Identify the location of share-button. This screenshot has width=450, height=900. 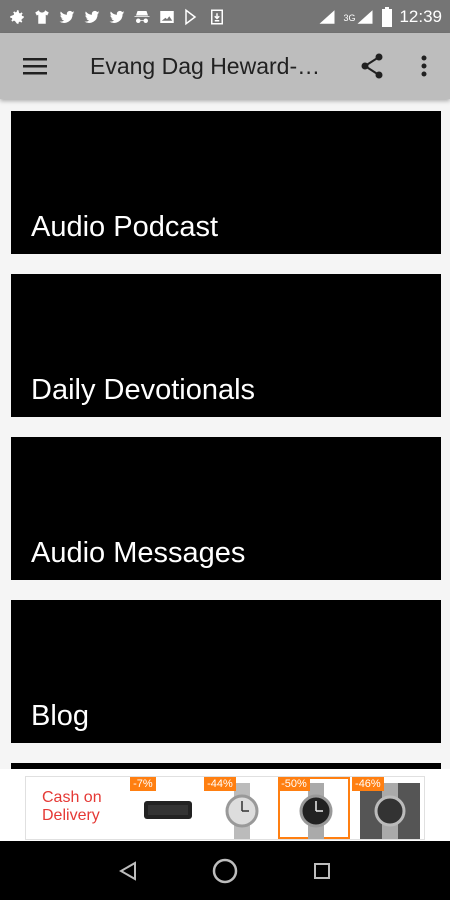
(372, 66).